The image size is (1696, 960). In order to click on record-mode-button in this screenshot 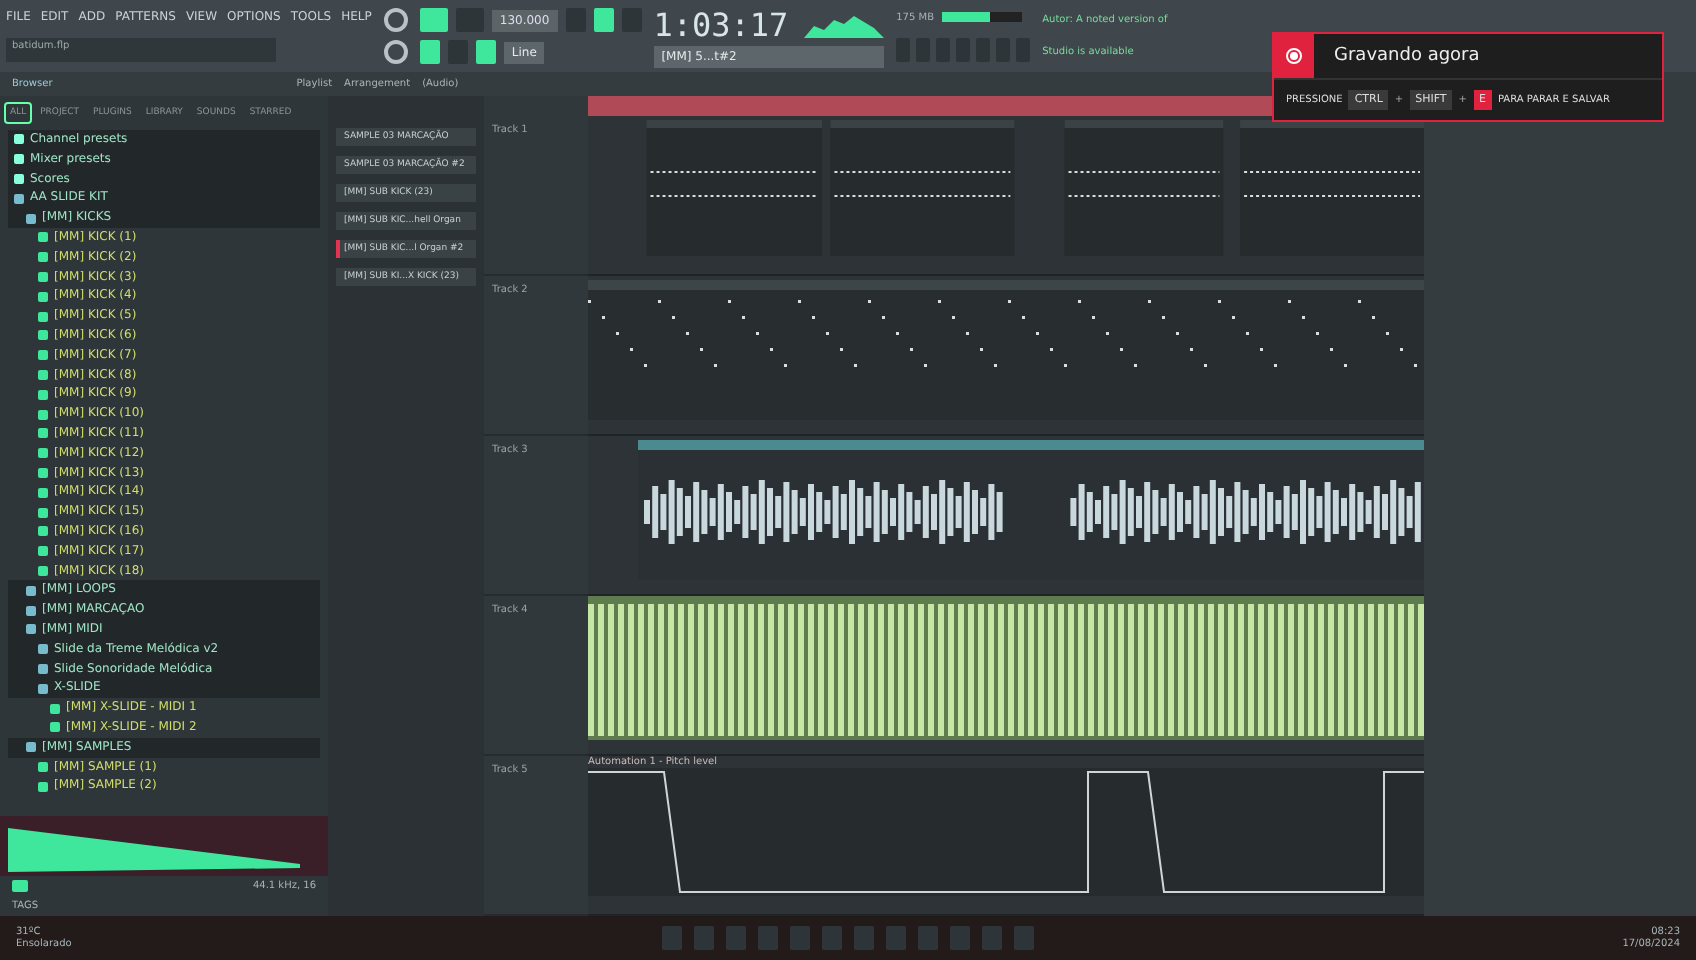, I will do `click(603, 20)`.